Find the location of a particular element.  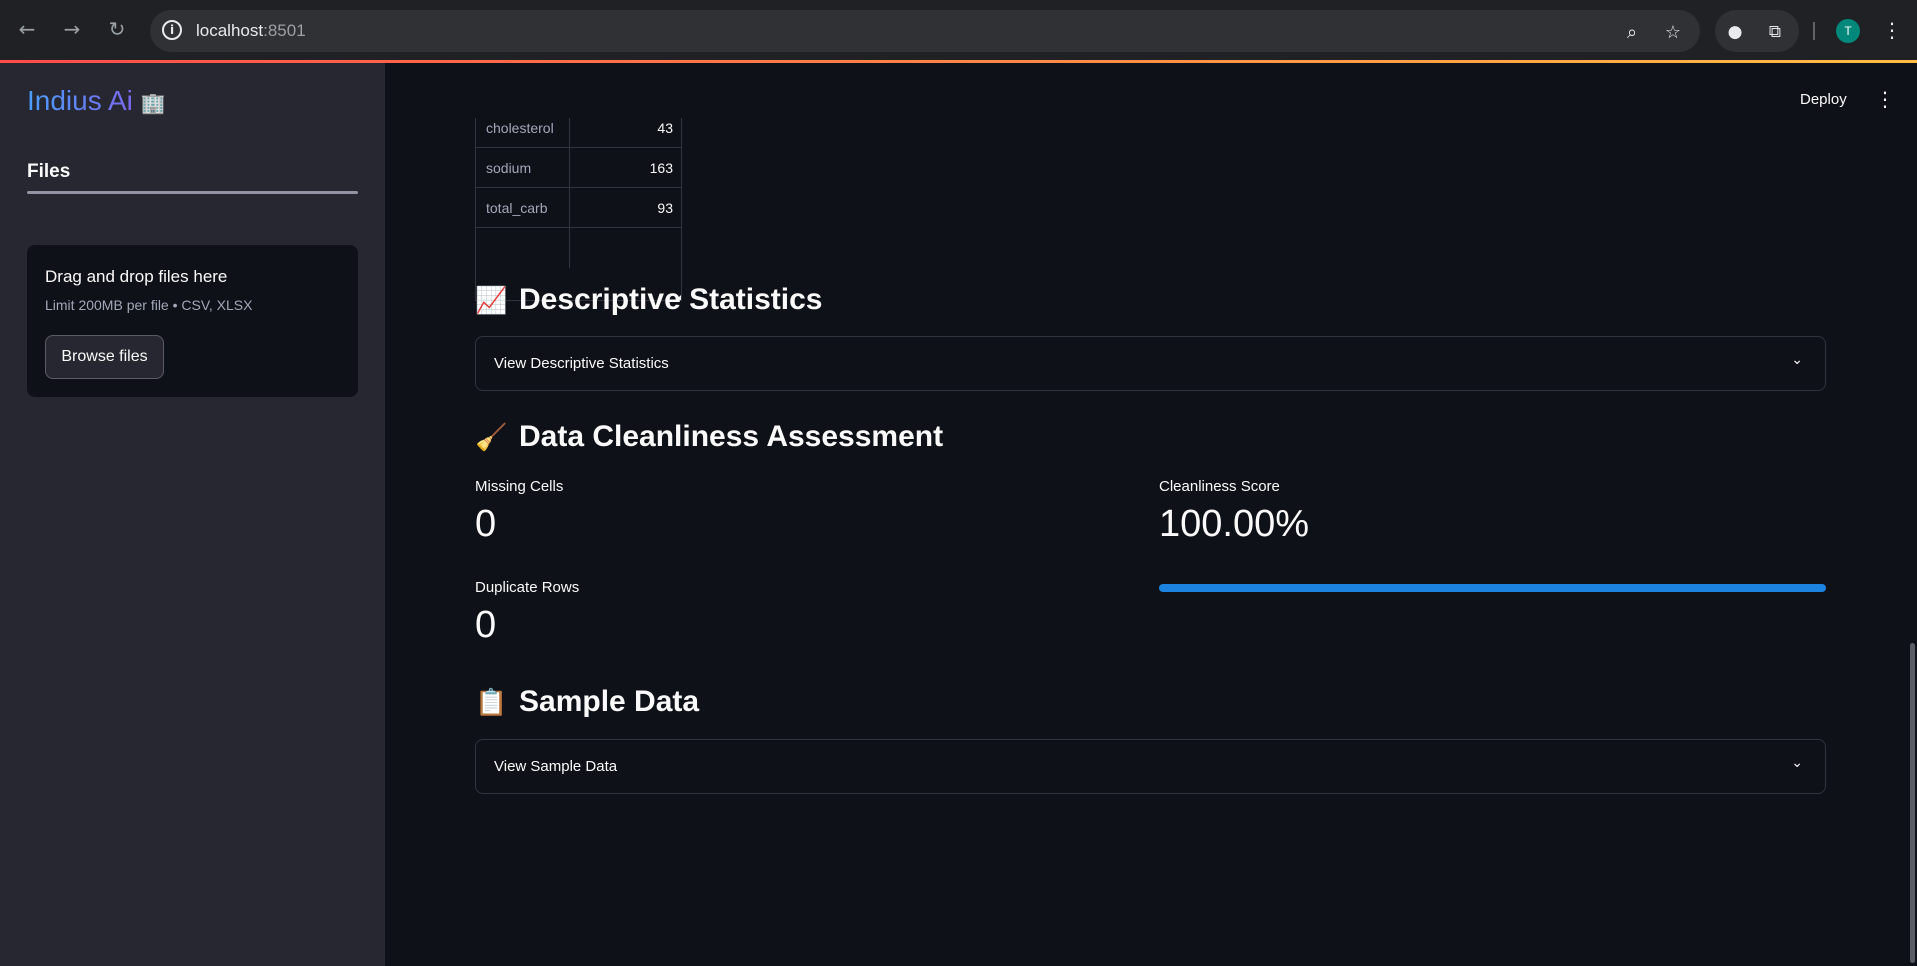

extension-icon: ● is located at coordinates (1735, 32).